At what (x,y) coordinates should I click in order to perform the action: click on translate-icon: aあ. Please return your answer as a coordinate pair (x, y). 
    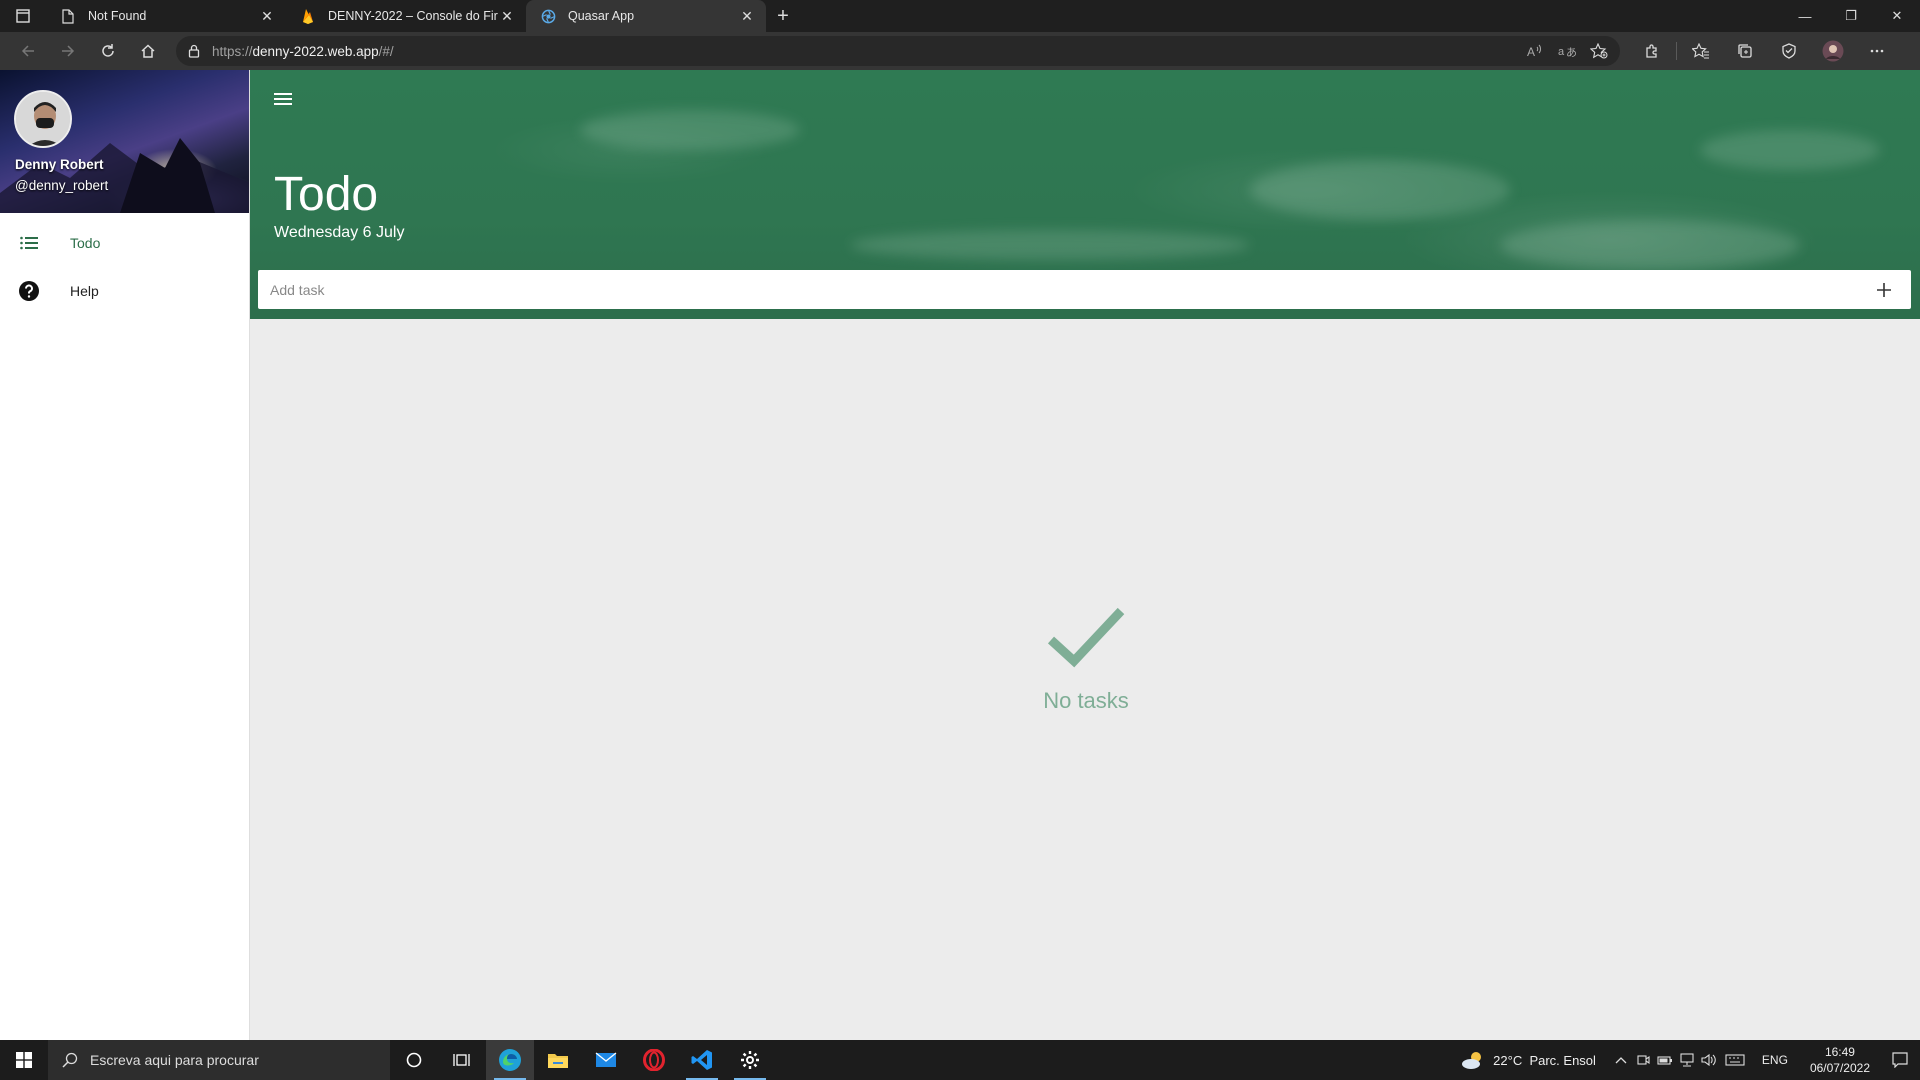
    Looking at the image, I should click on (1567, 51).